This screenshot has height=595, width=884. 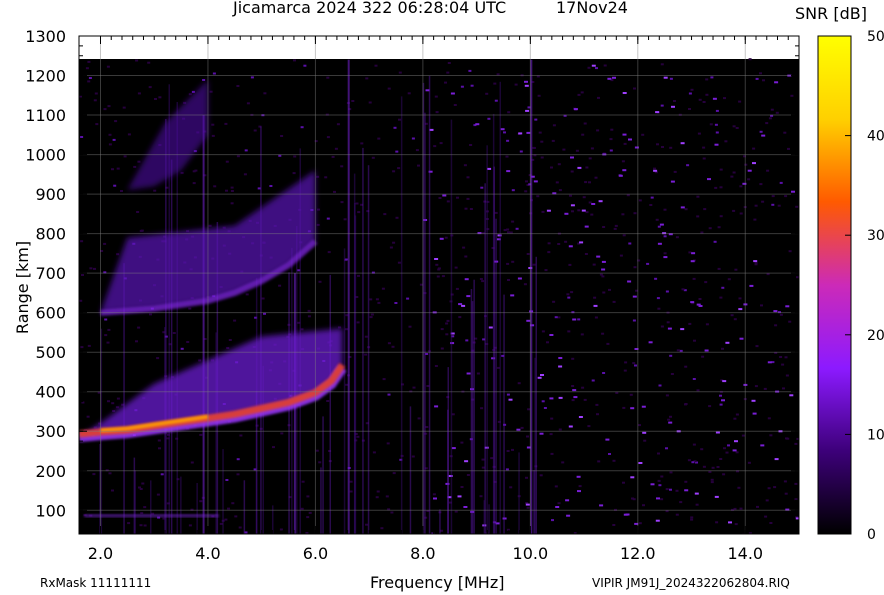 I want to click on y-tick-label: 300, so click(x=50, y=431).